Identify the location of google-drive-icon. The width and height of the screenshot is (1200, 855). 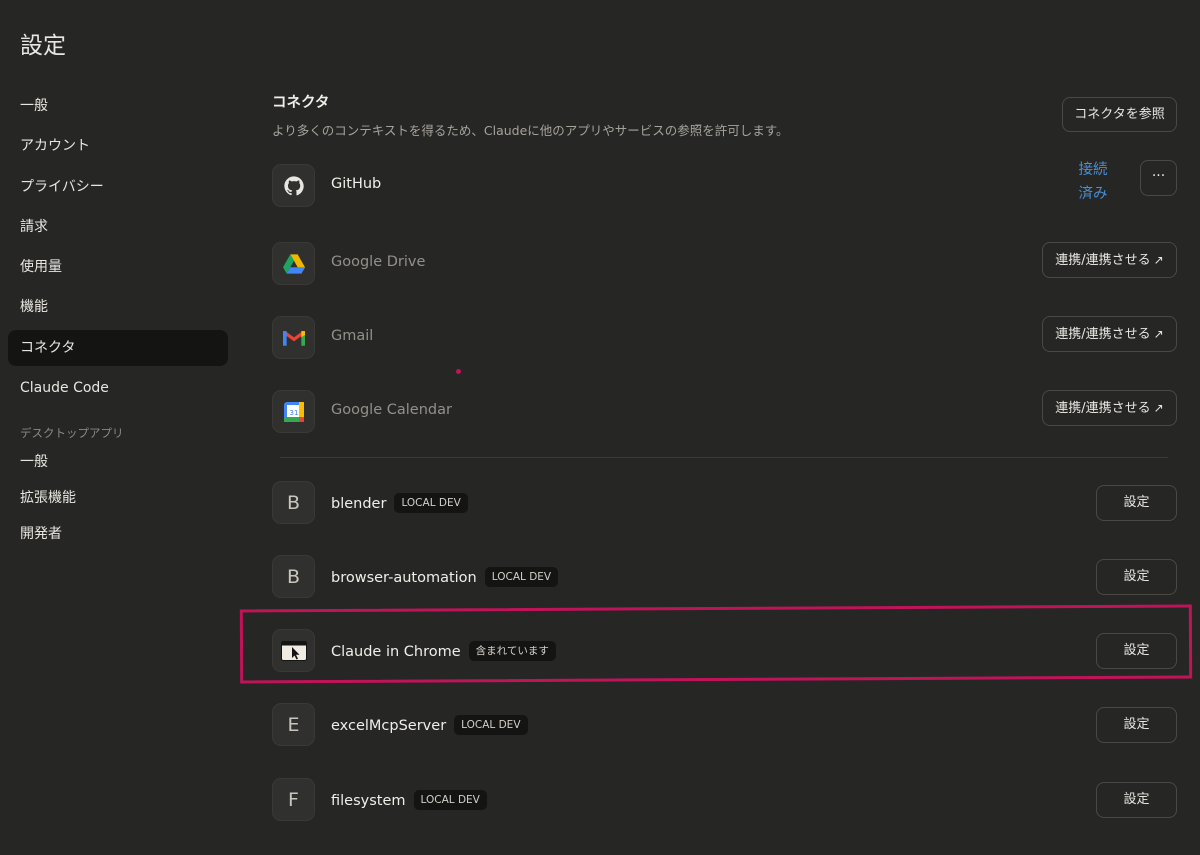
(293, 263).